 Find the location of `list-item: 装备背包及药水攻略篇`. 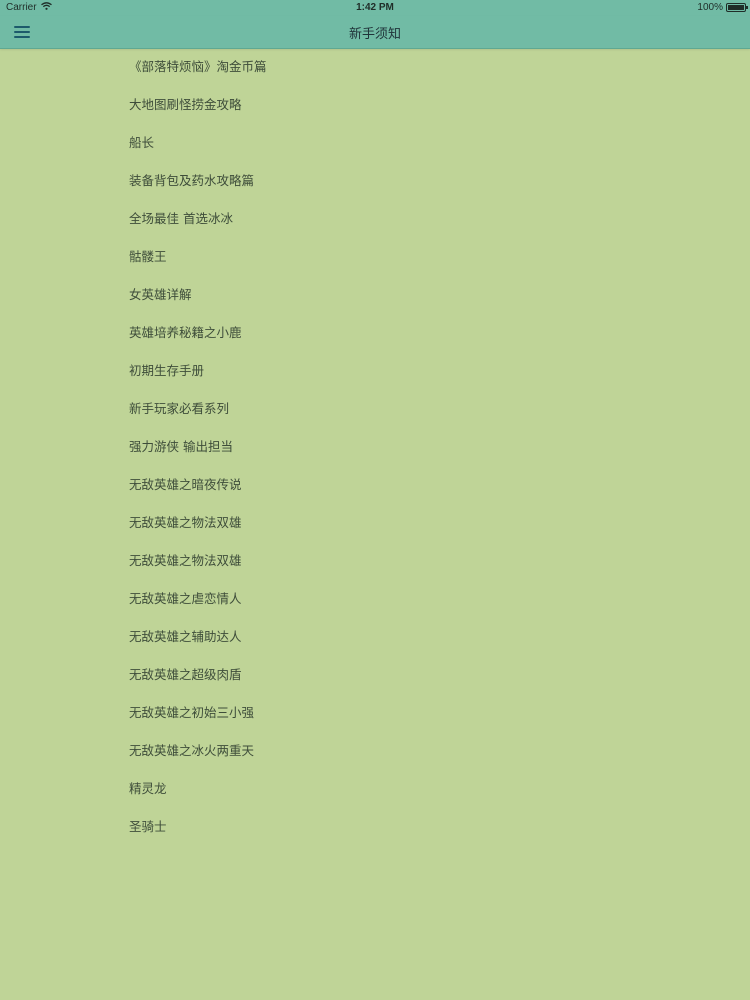

list-item: 装备背包及药水攻略篇 is located at coordinates (375, 181).